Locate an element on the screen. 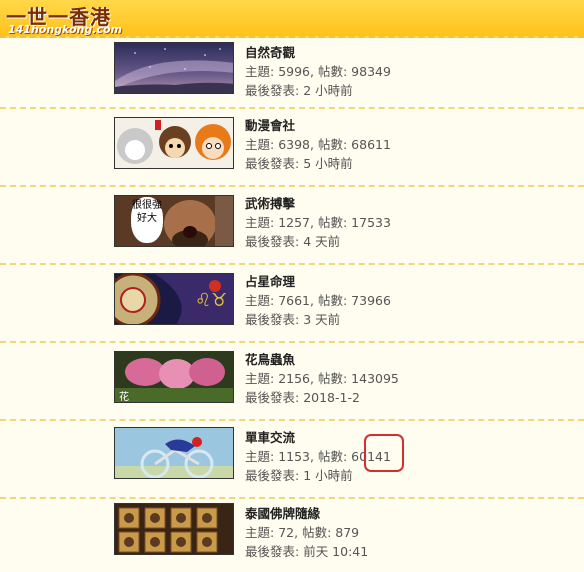 This screenshot has height=572, width=584. forum-stats: 主題: 2156, 帖數: 143095 is located at coordinates (322, 378).